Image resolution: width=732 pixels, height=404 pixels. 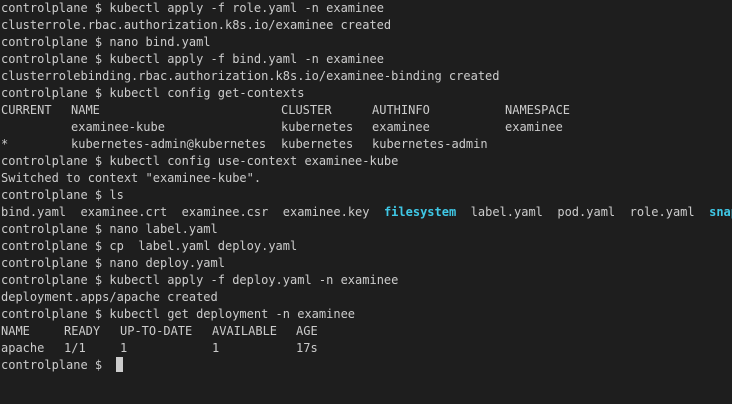 What do you see at coordinates (662, 212) in the screenshot?
I see `file-entry: role.yaml` at bounding box center [662, 212].